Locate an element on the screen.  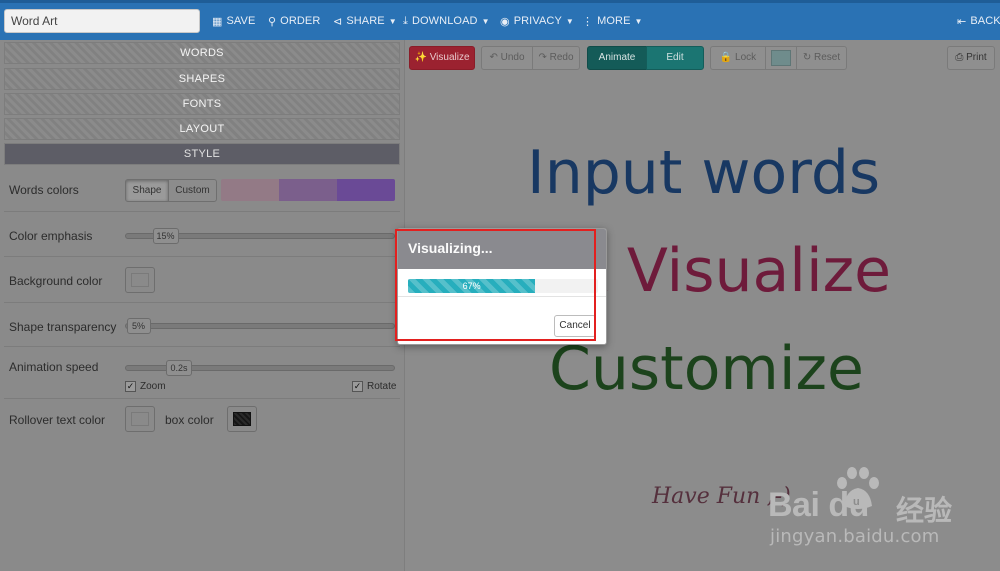
background-color-picker is located at coordinates (140, 280).